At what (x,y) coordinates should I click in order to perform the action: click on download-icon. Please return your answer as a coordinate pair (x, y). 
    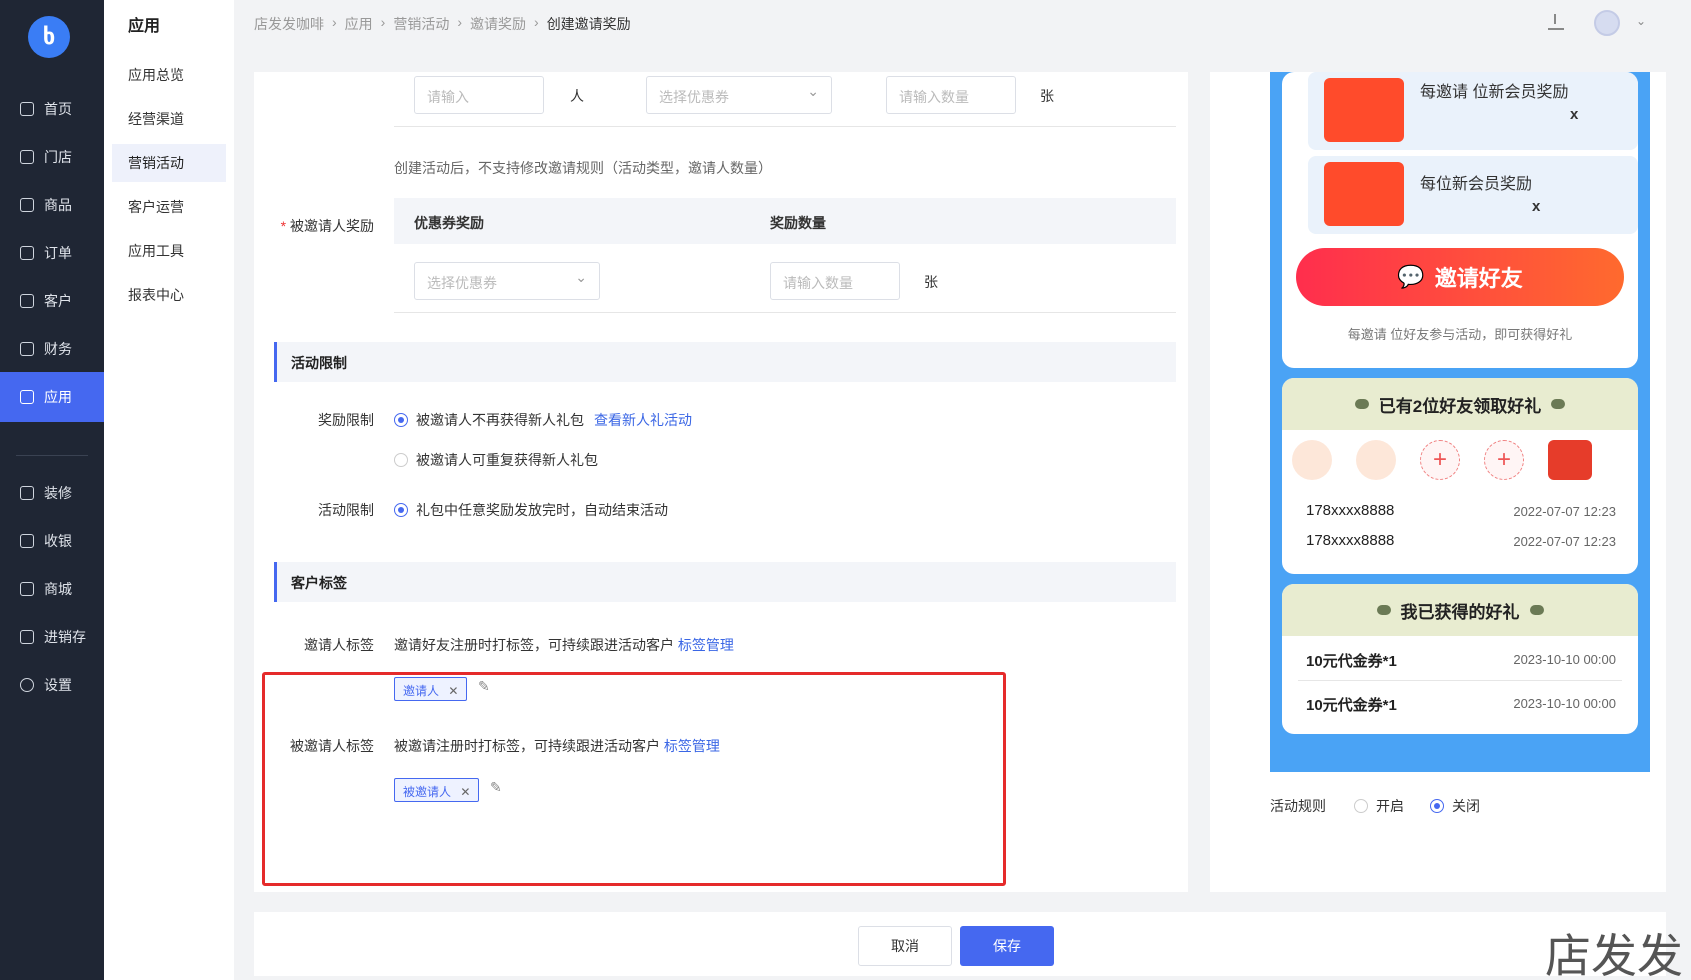
    Looking at the image, I should click on (1556, 22).